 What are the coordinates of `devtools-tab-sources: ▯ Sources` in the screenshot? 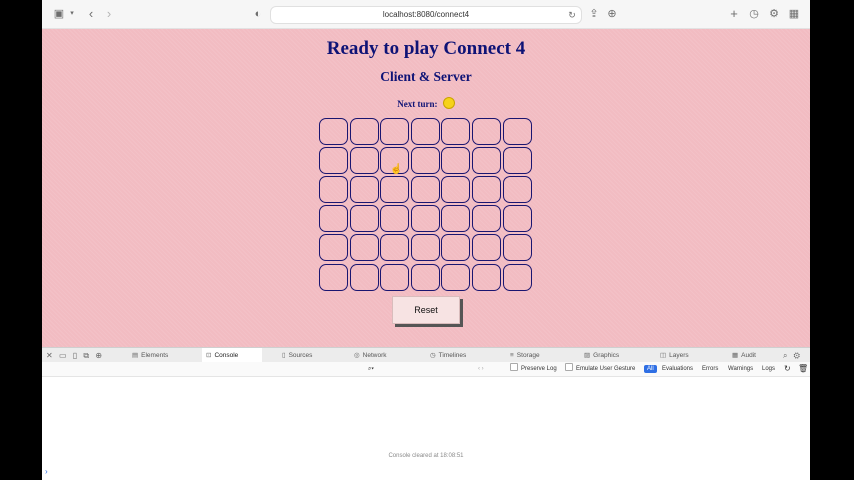 It's located at (307, 355).